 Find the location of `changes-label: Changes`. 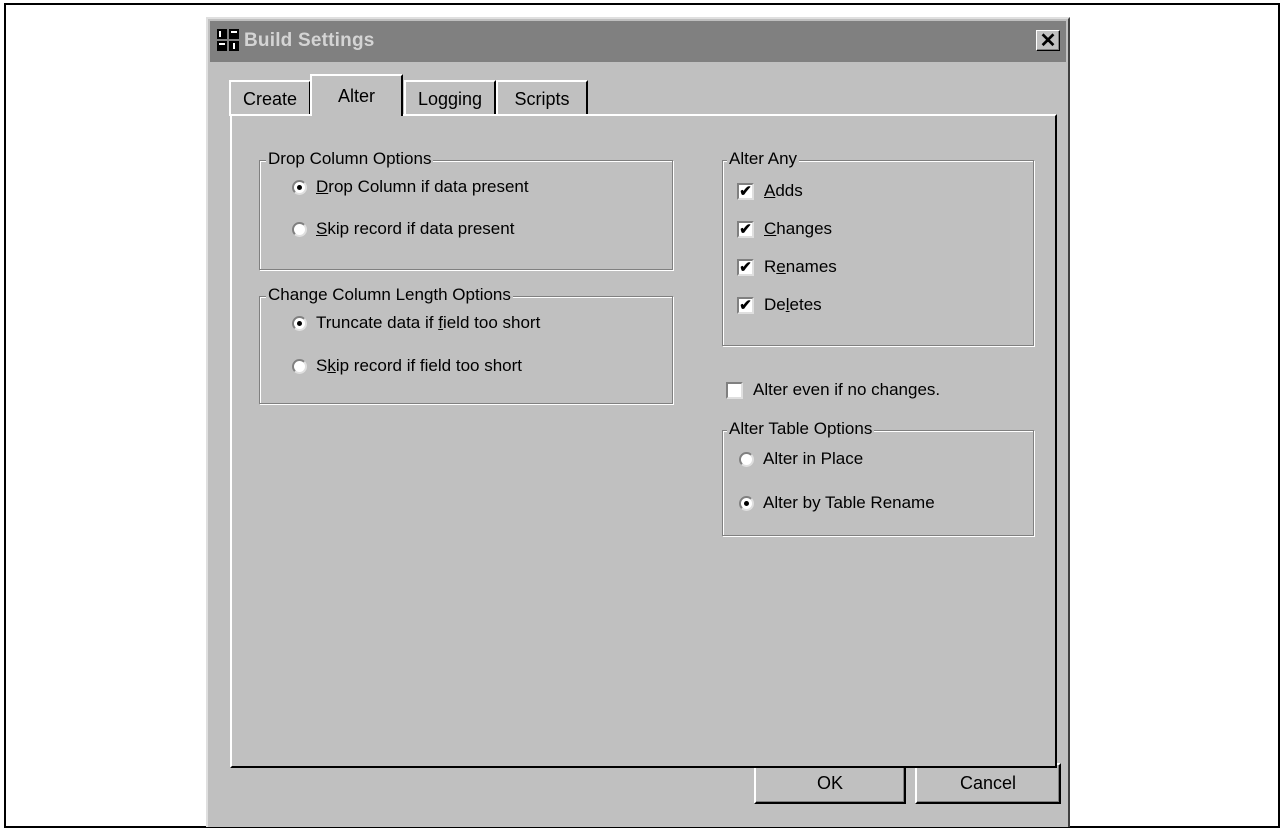

changes-label: Changes is located at coordinates (798, 228).